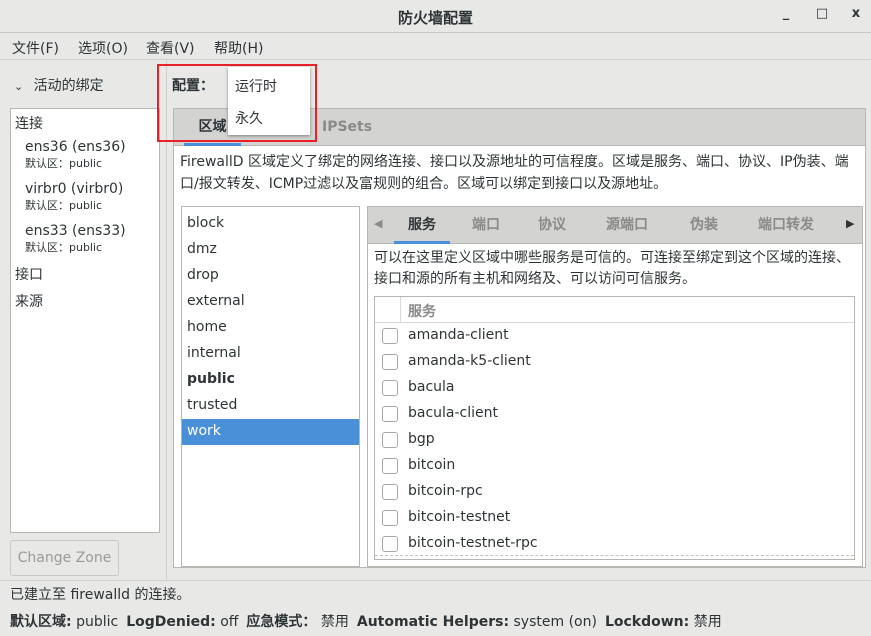 This screenshot has width=871, height=636. I want to click on service-name: bitcoin, so click(432, 465).